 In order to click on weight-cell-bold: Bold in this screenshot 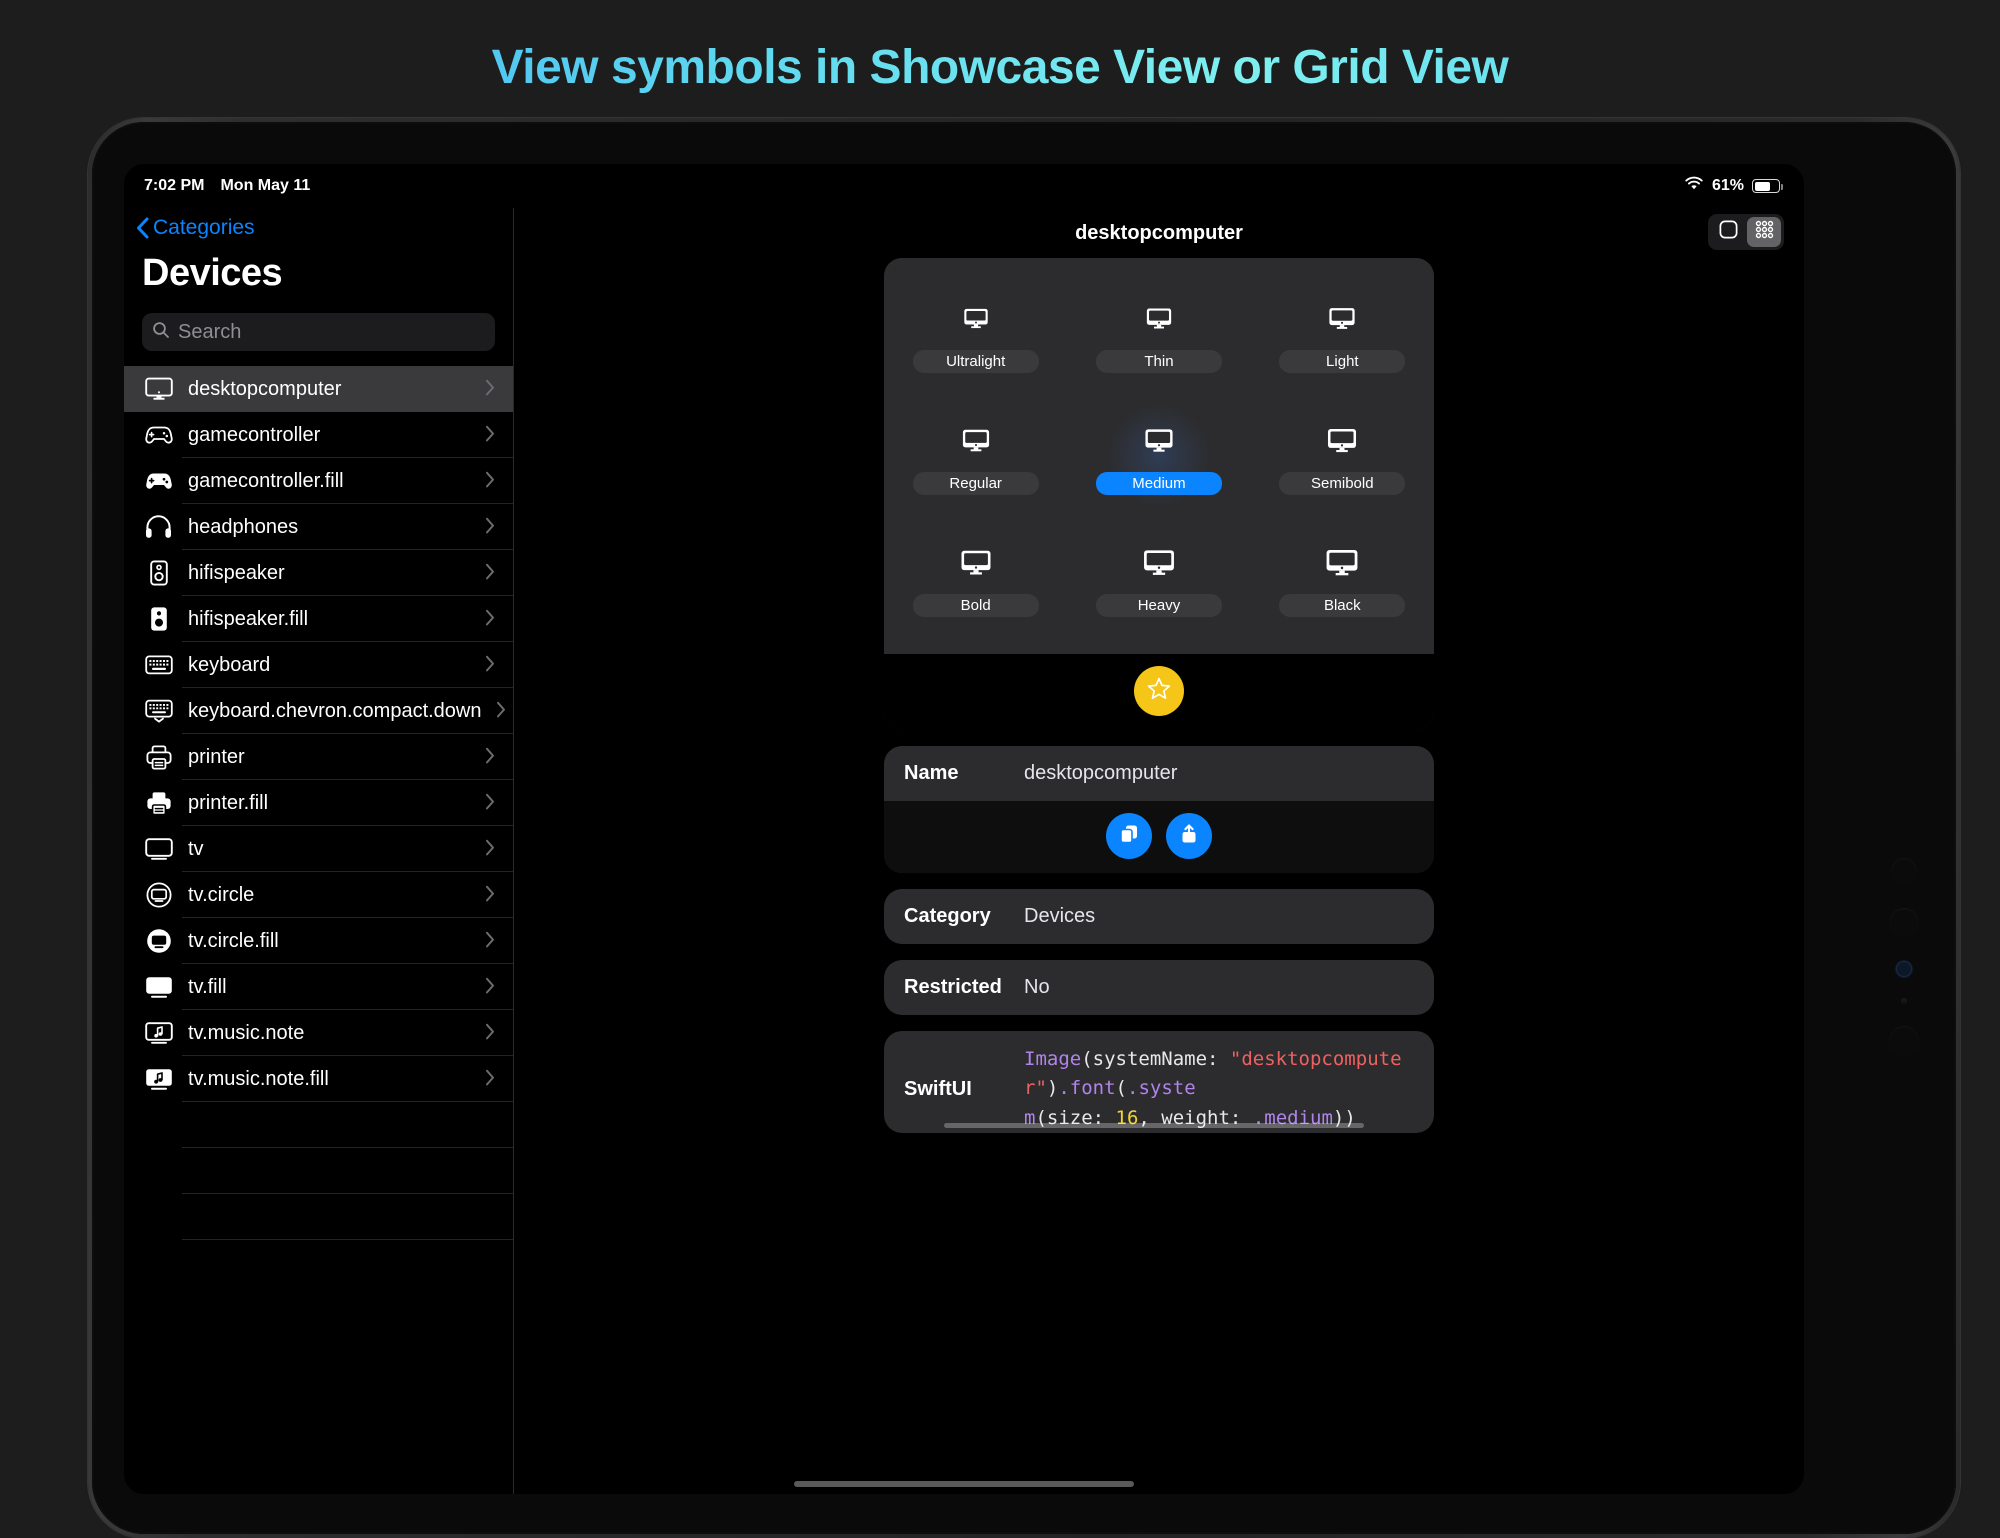, I will do `click(975, 581)`.